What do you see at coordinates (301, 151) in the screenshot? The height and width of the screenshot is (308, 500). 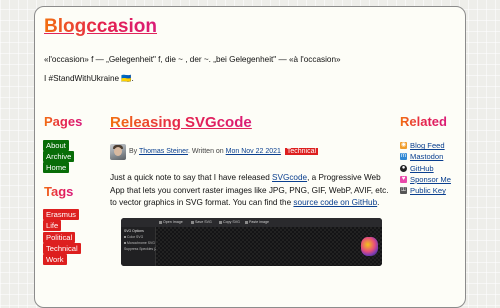 I see `post-tag-badge: Technical` at bounding box center [301, 151].